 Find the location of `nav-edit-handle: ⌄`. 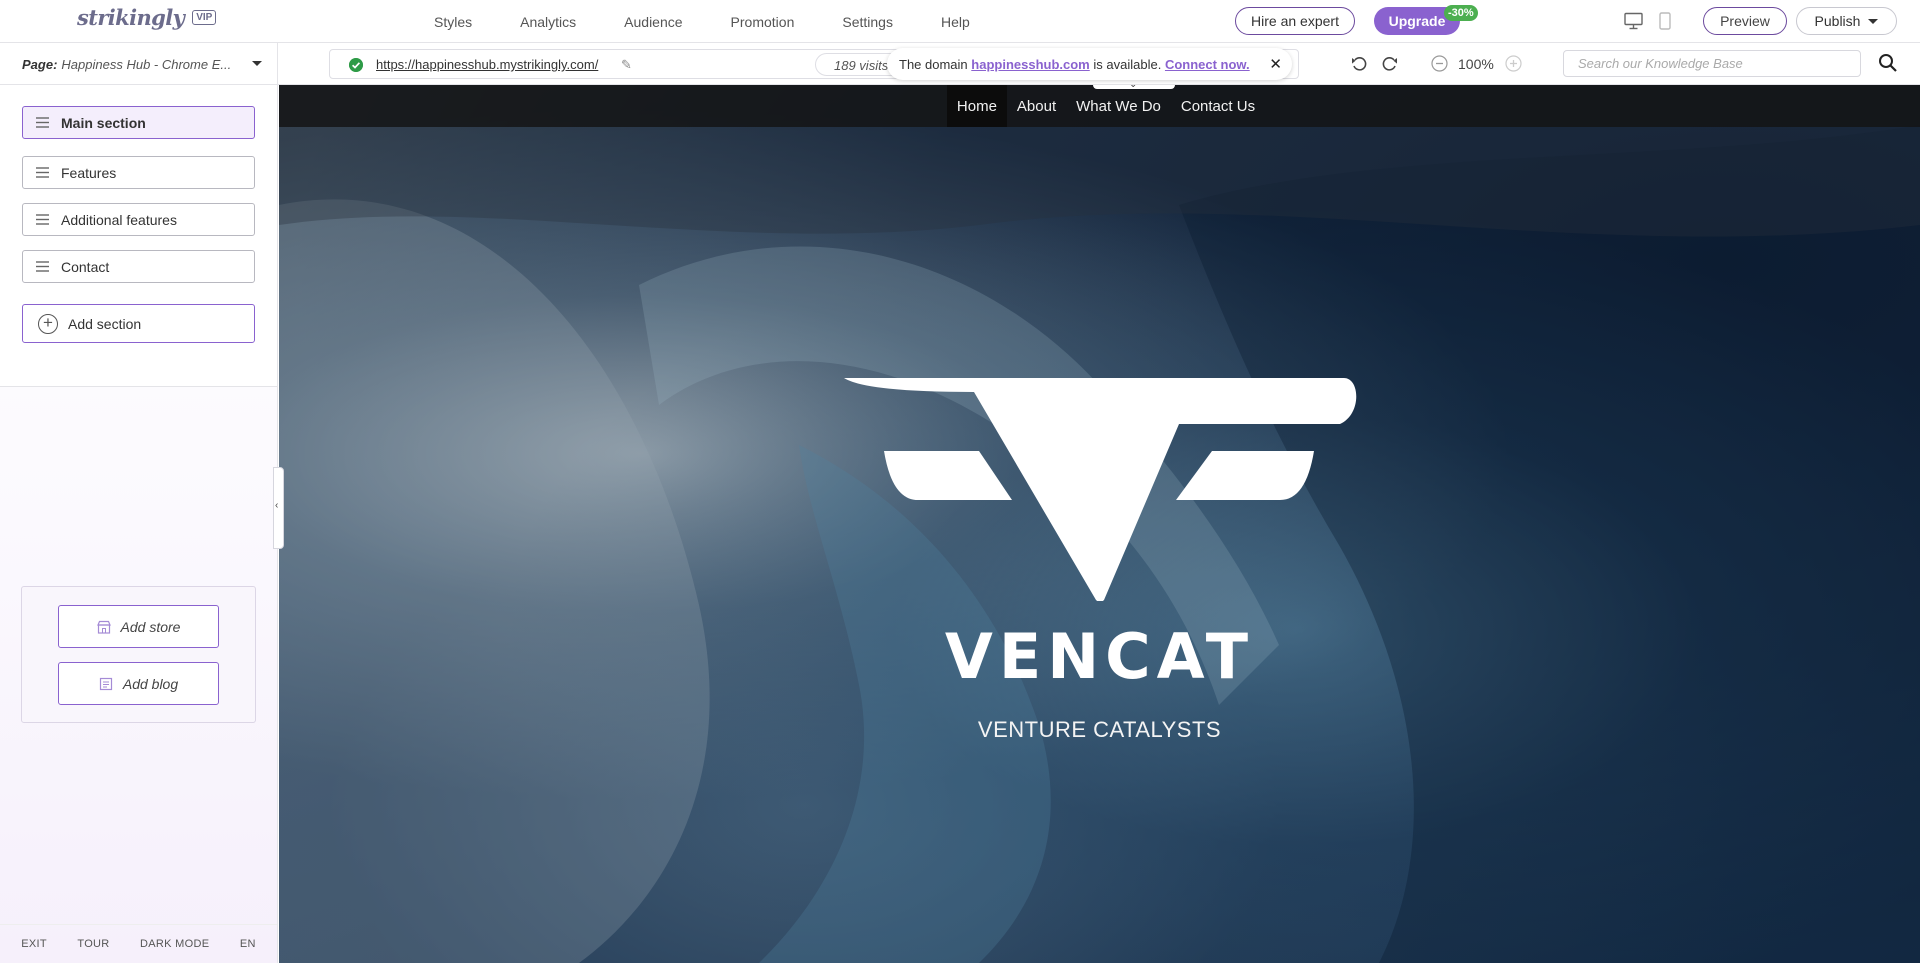

nav-edit-handle: ⌄ is located at coordinates (1134, 87).